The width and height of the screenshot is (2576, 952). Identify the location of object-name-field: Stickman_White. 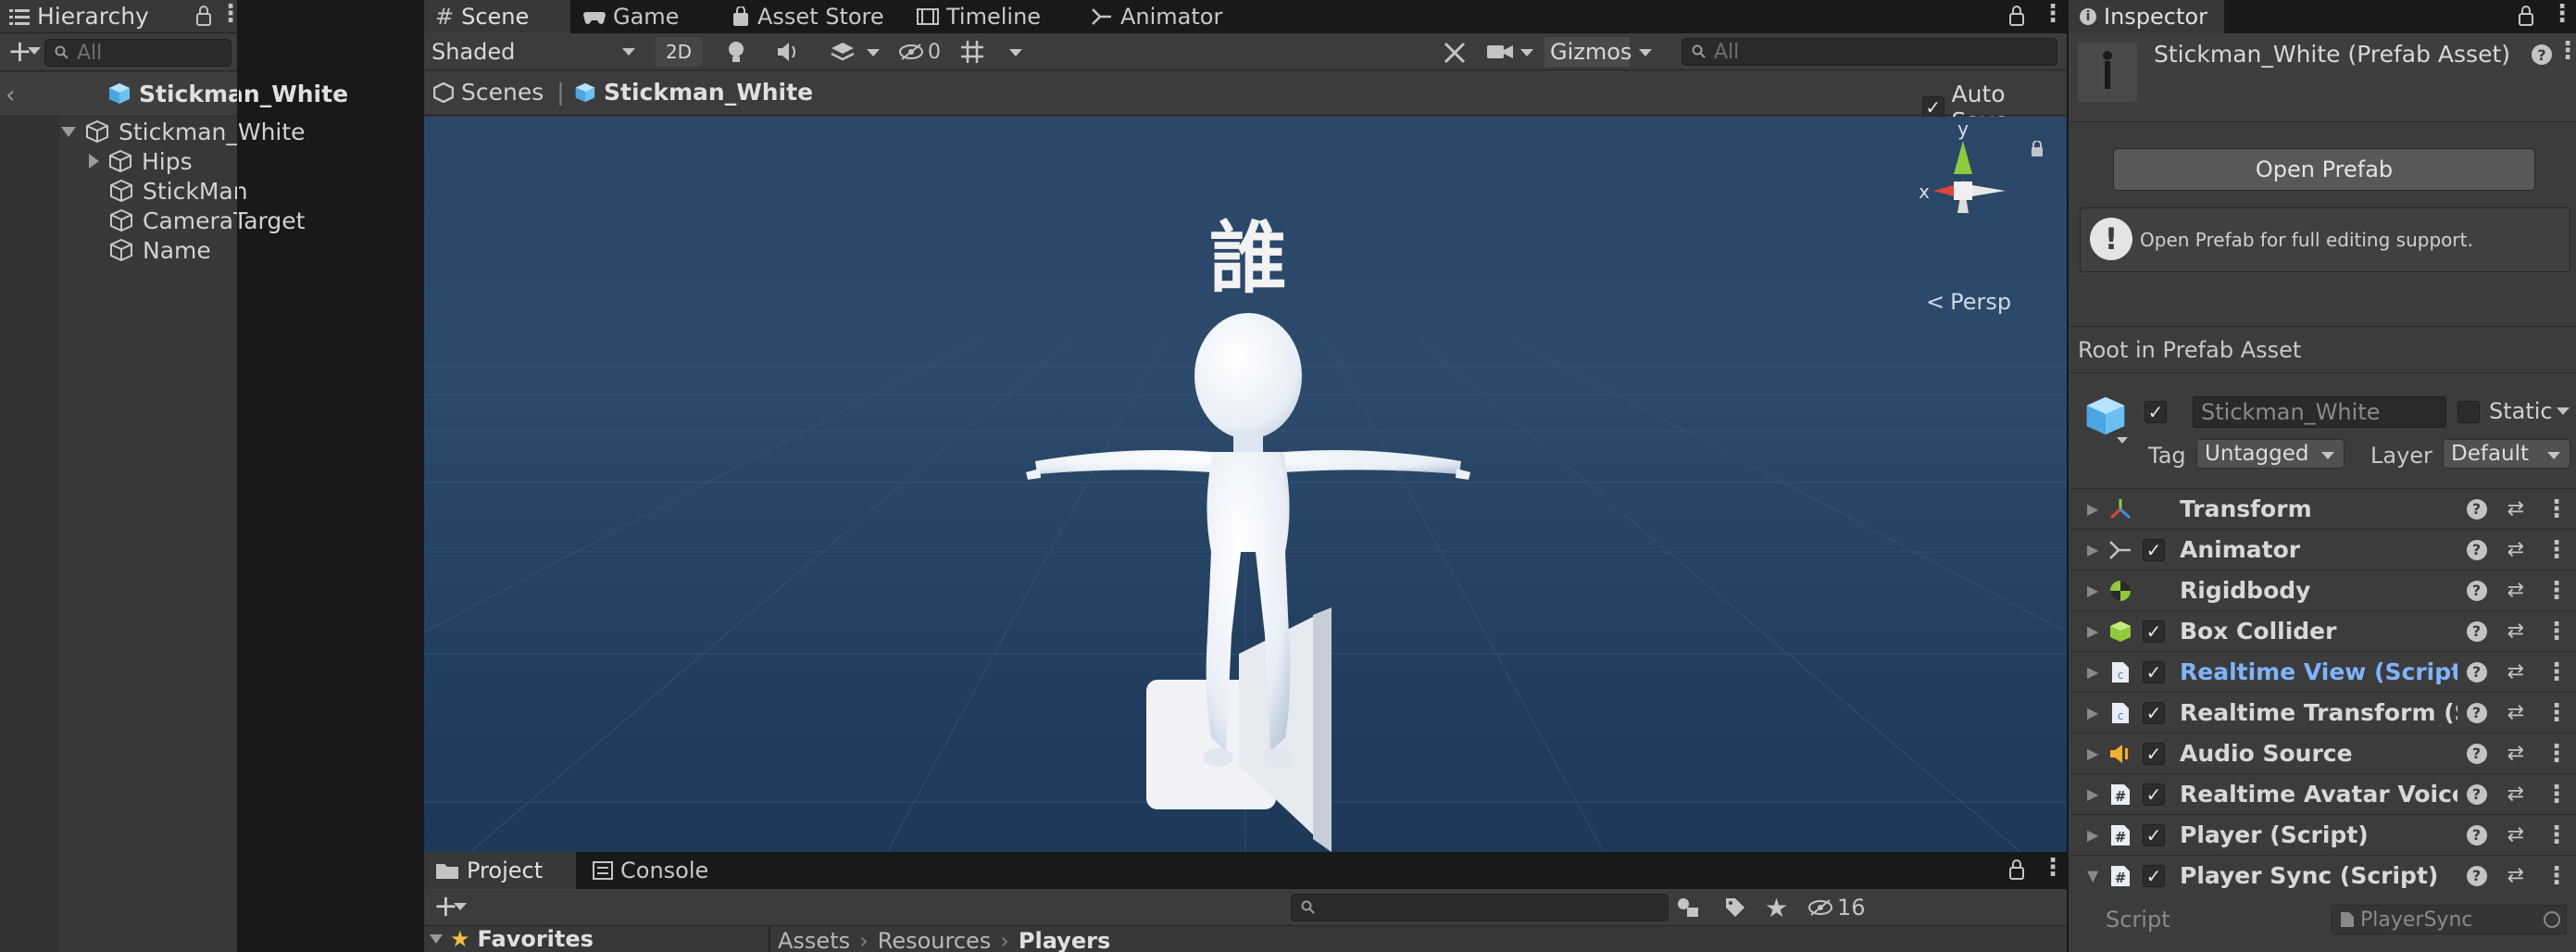
(2319, 412).